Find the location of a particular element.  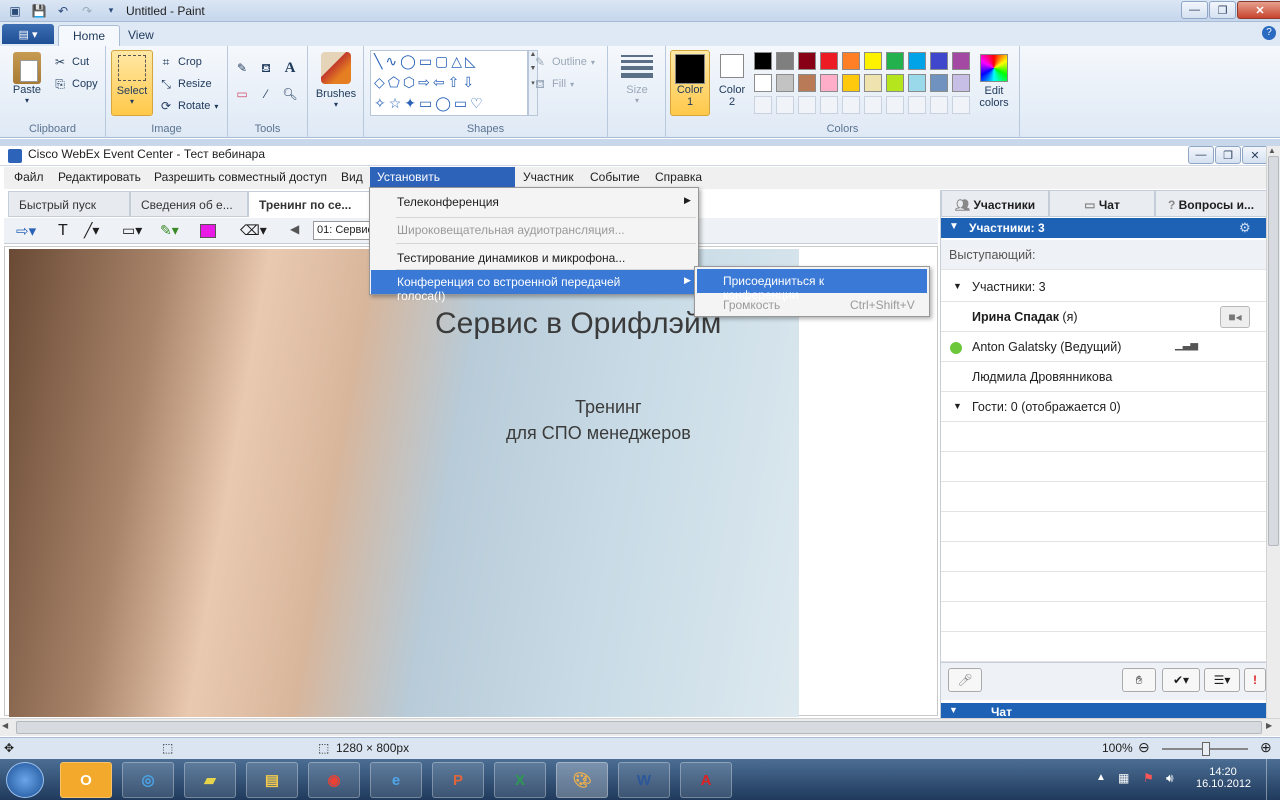

tab-chat: ▭ Чат is located at coordinates (1102, 203).